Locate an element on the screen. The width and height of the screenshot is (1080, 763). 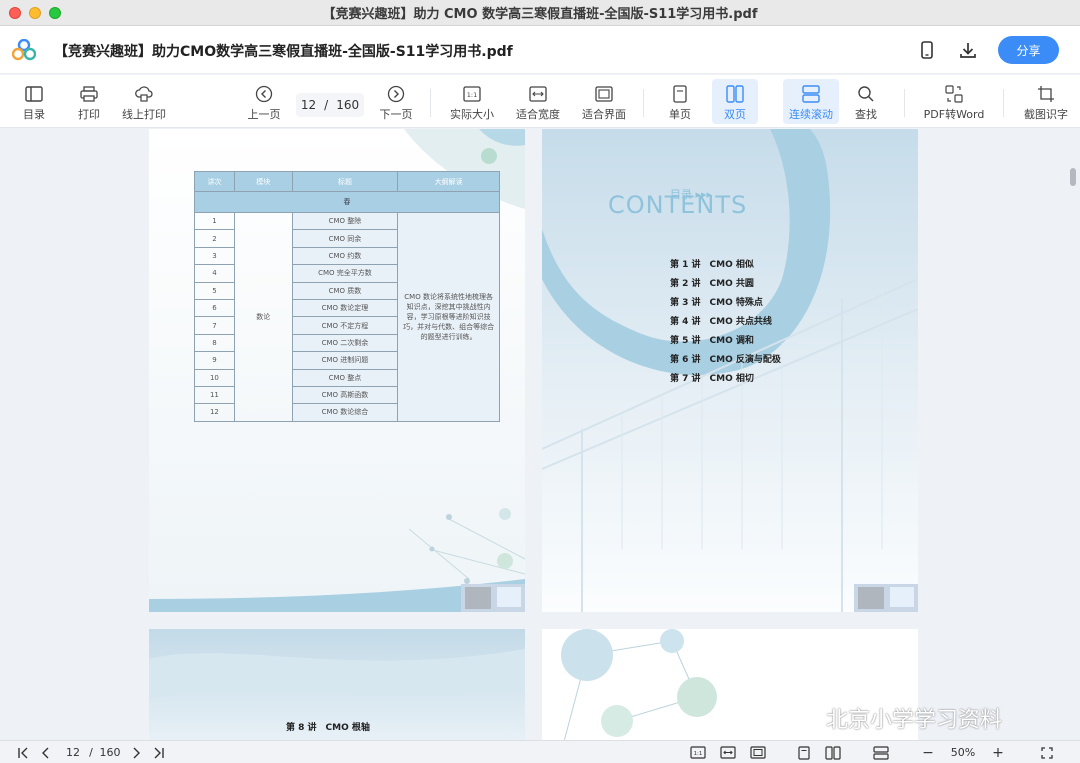
row-number: 12 is located at coordinates (214, 412).